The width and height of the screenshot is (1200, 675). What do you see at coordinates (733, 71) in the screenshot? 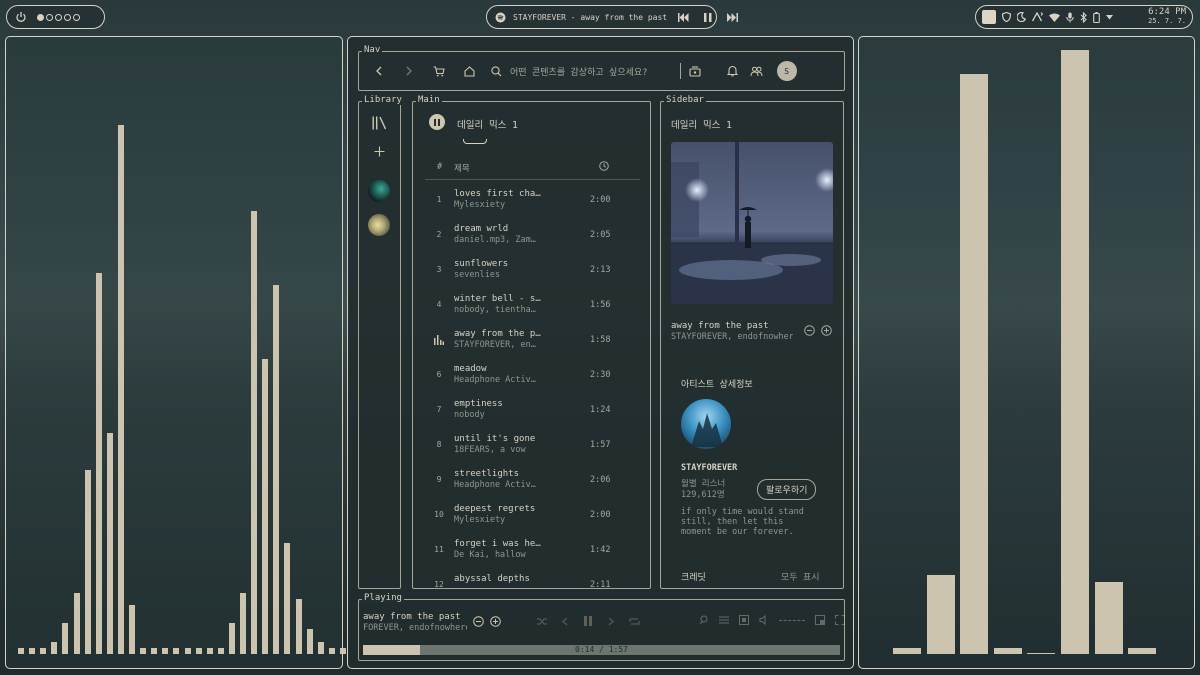
I see `bell-icon` at bounding box center [733, 71].